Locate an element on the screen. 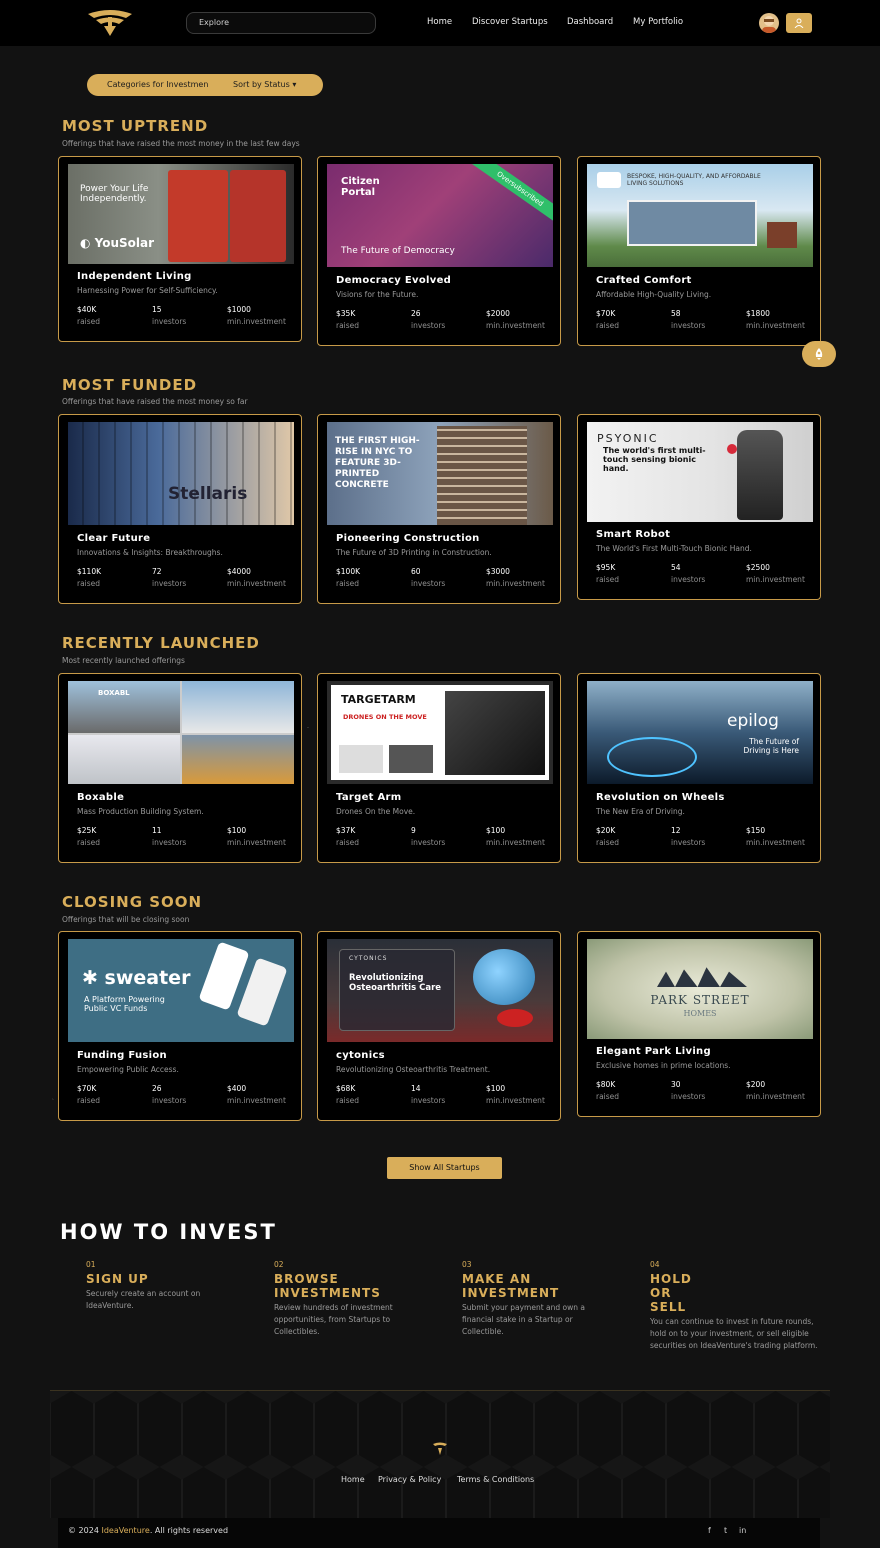  avatar is located at coordinates (769, 23).